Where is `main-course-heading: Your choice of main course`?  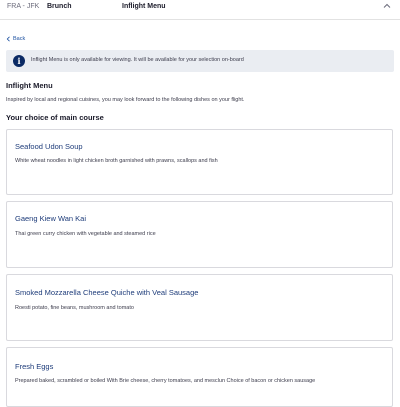
main-course-heading: Your choice of main course is located at coordinates (55, 117).